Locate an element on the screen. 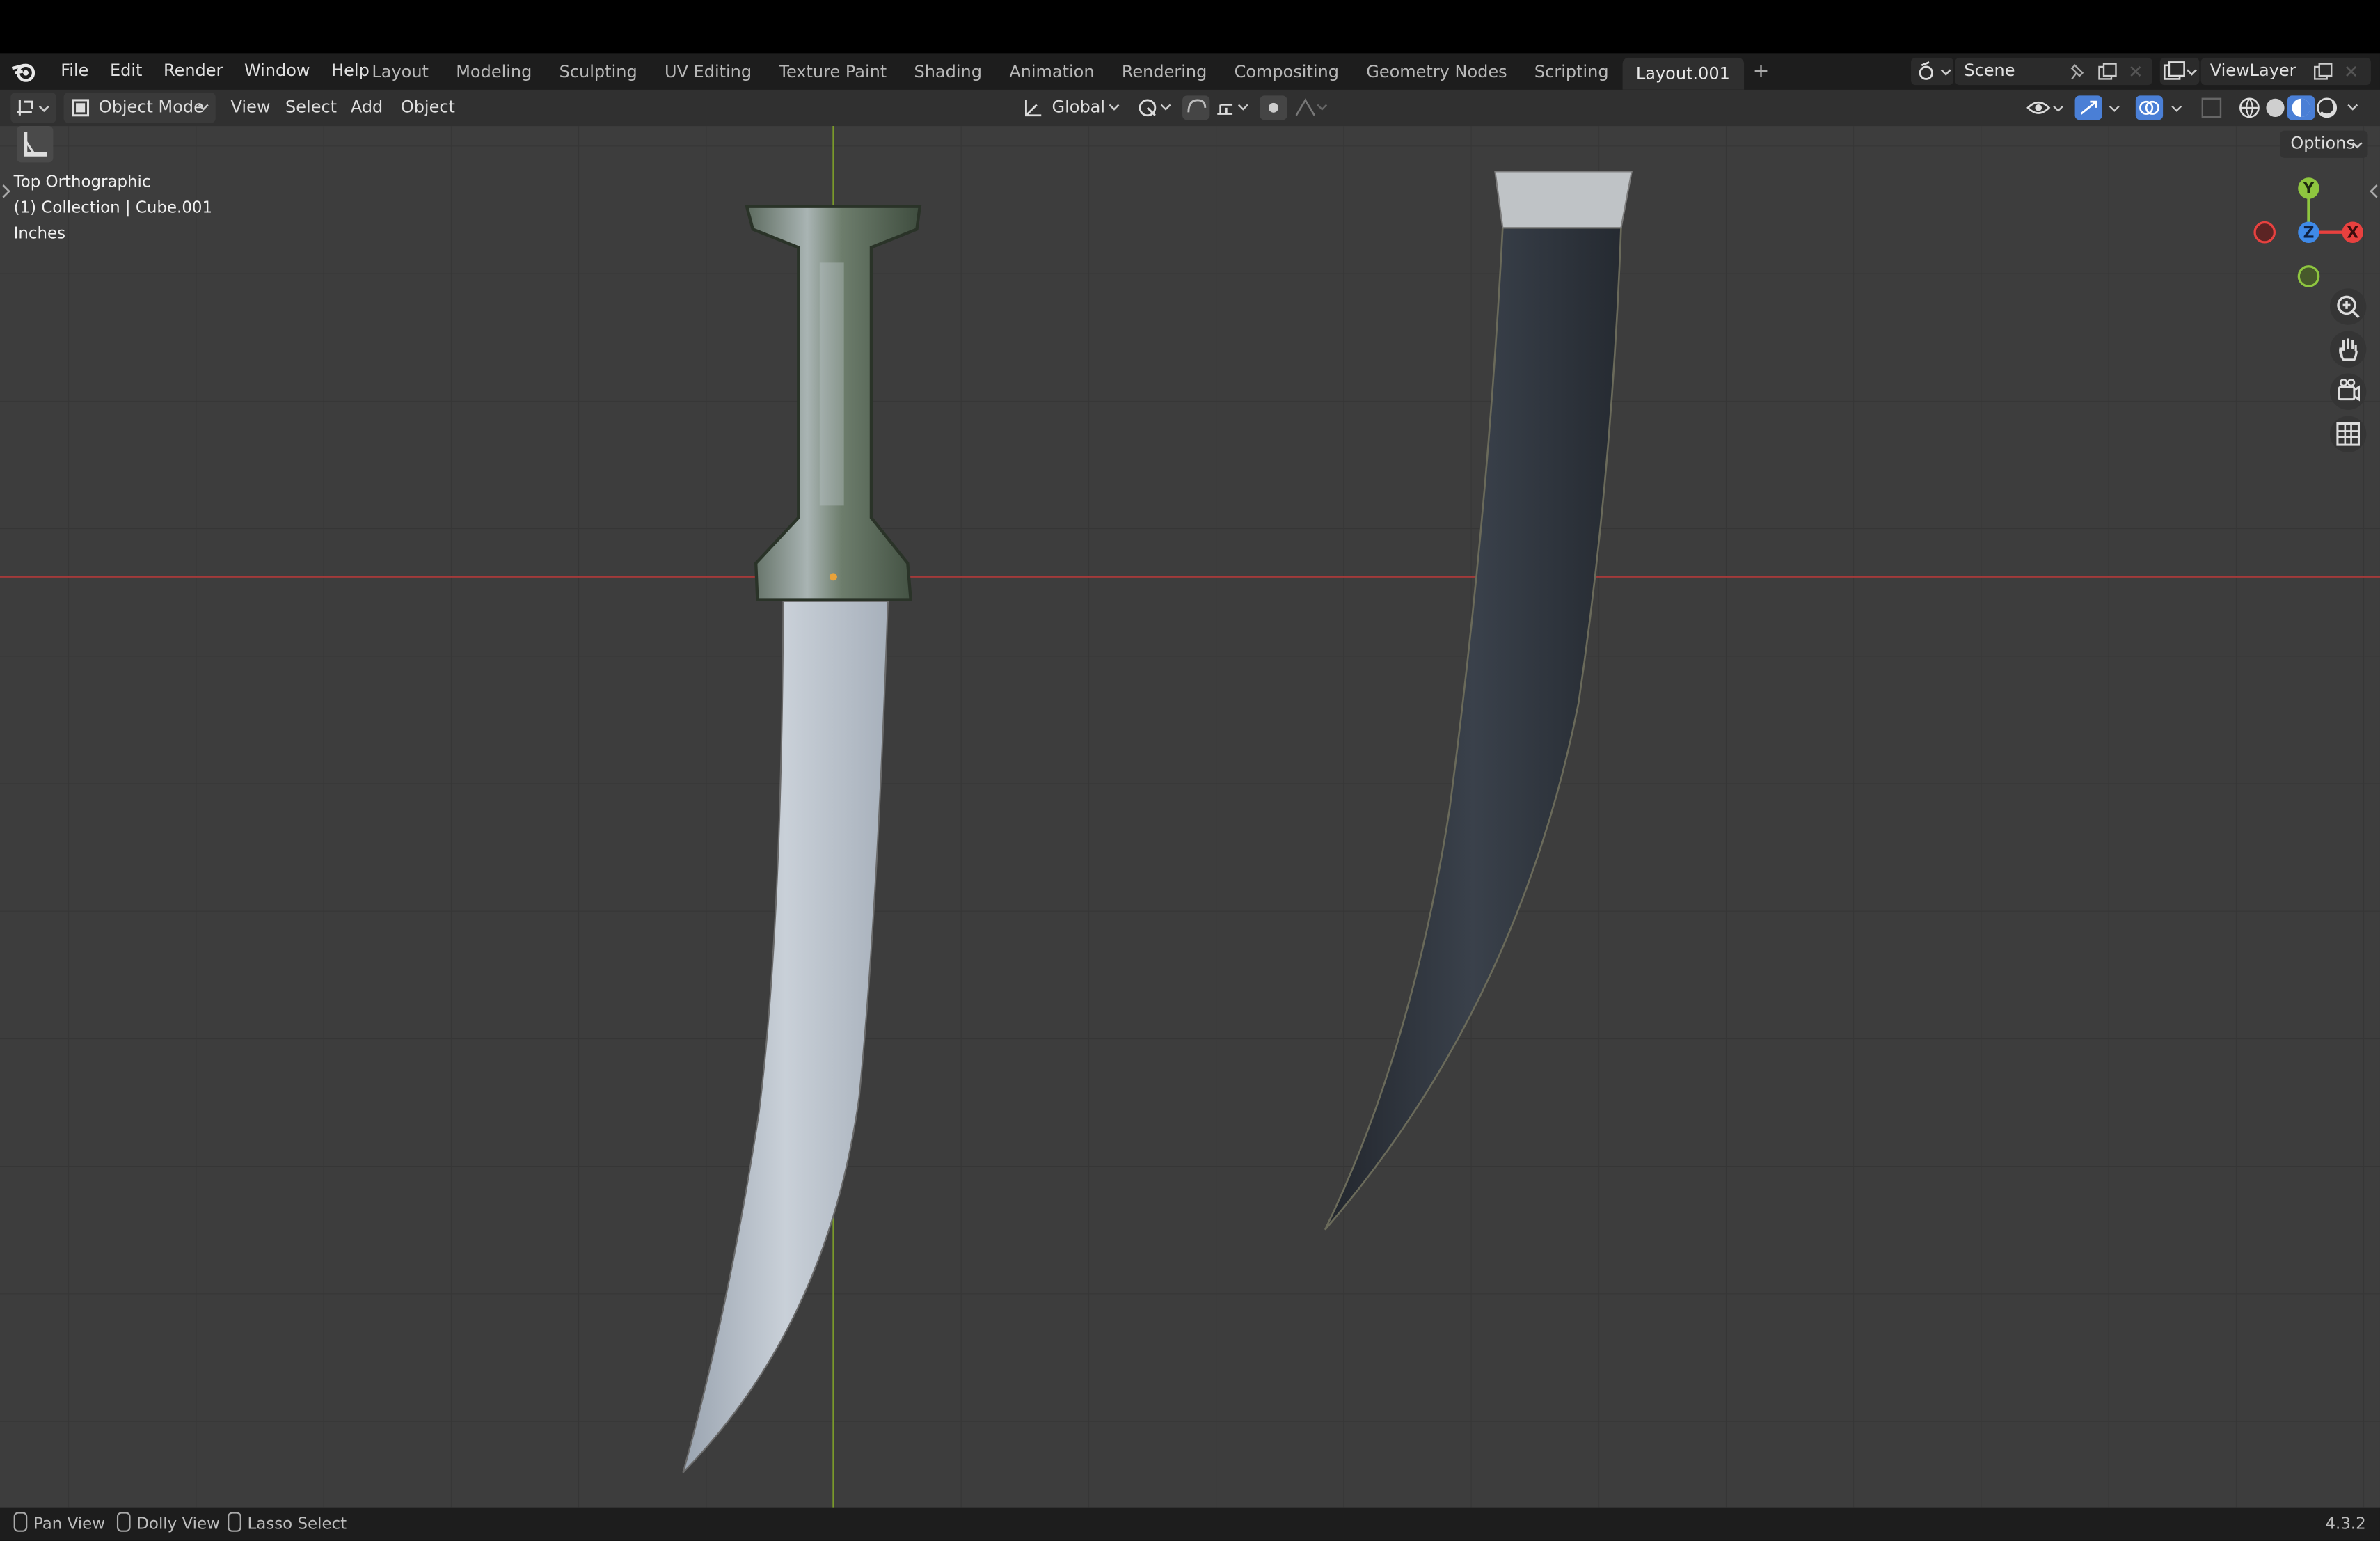 Image resolution: width=2380 pixels, height=1541 pixels. gizmo-neg-x-axis is located at coordinates (2264, 232).